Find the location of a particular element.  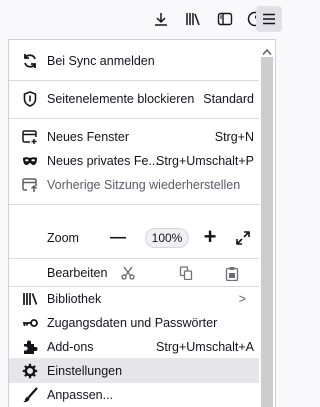

zoom-label: Zoom is located at coordinates (63, 237).